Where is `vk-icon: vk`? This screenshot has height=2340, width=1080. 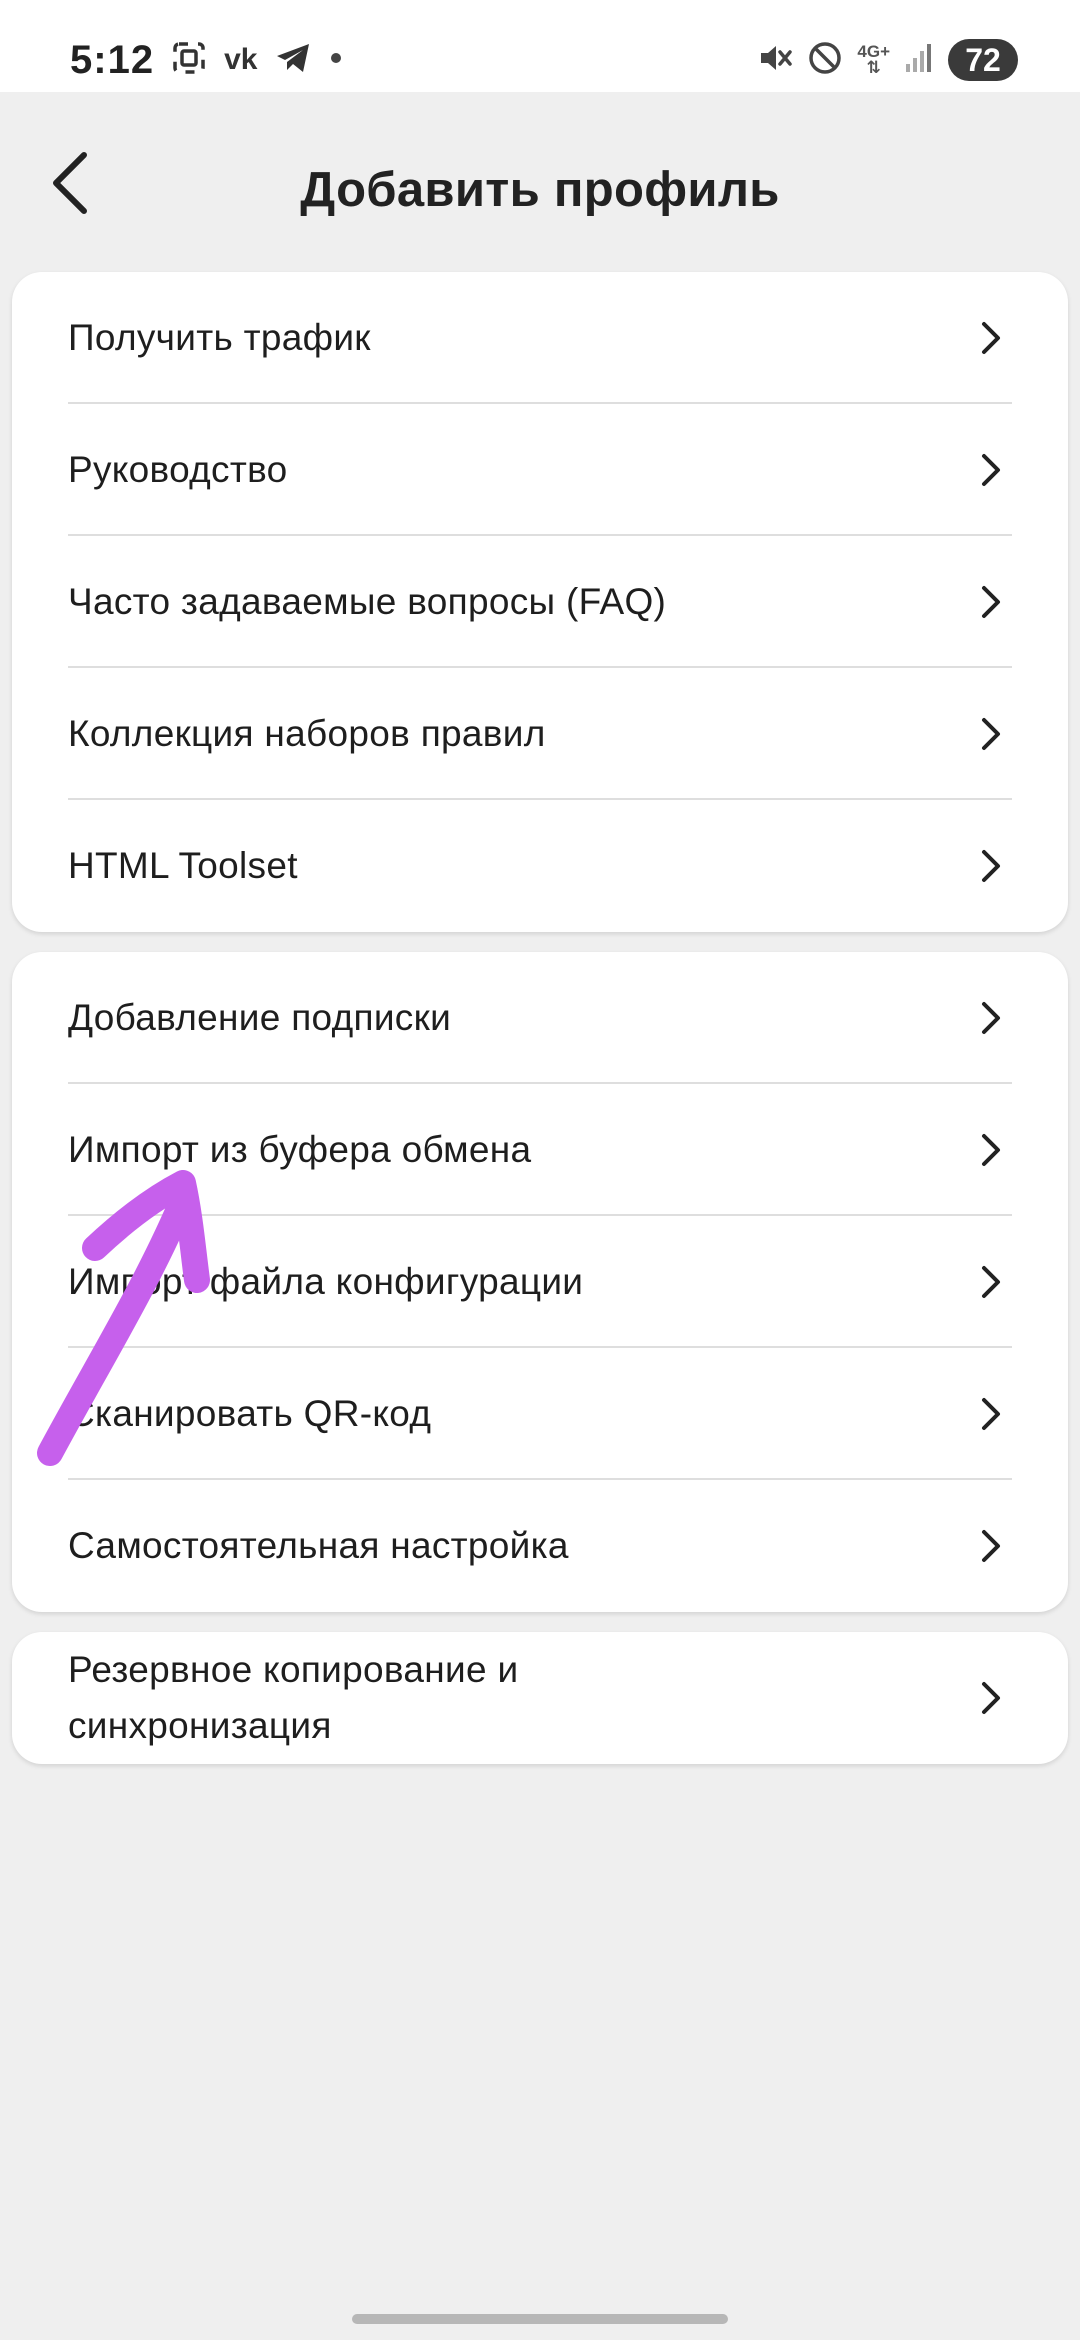
vk-icon: vk is located at coordinates (241, 59).